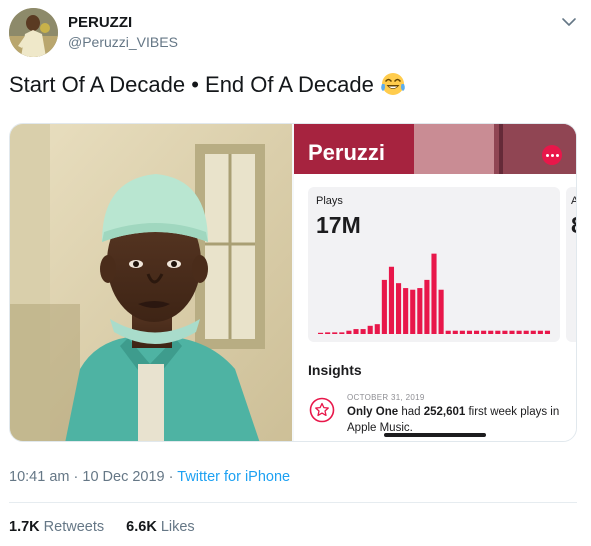 The width and height of the screenshot is (591, 546). Describe the element at coordinates (444, 412) in the screenshot. I see `insight-number: 252,601` at that location.